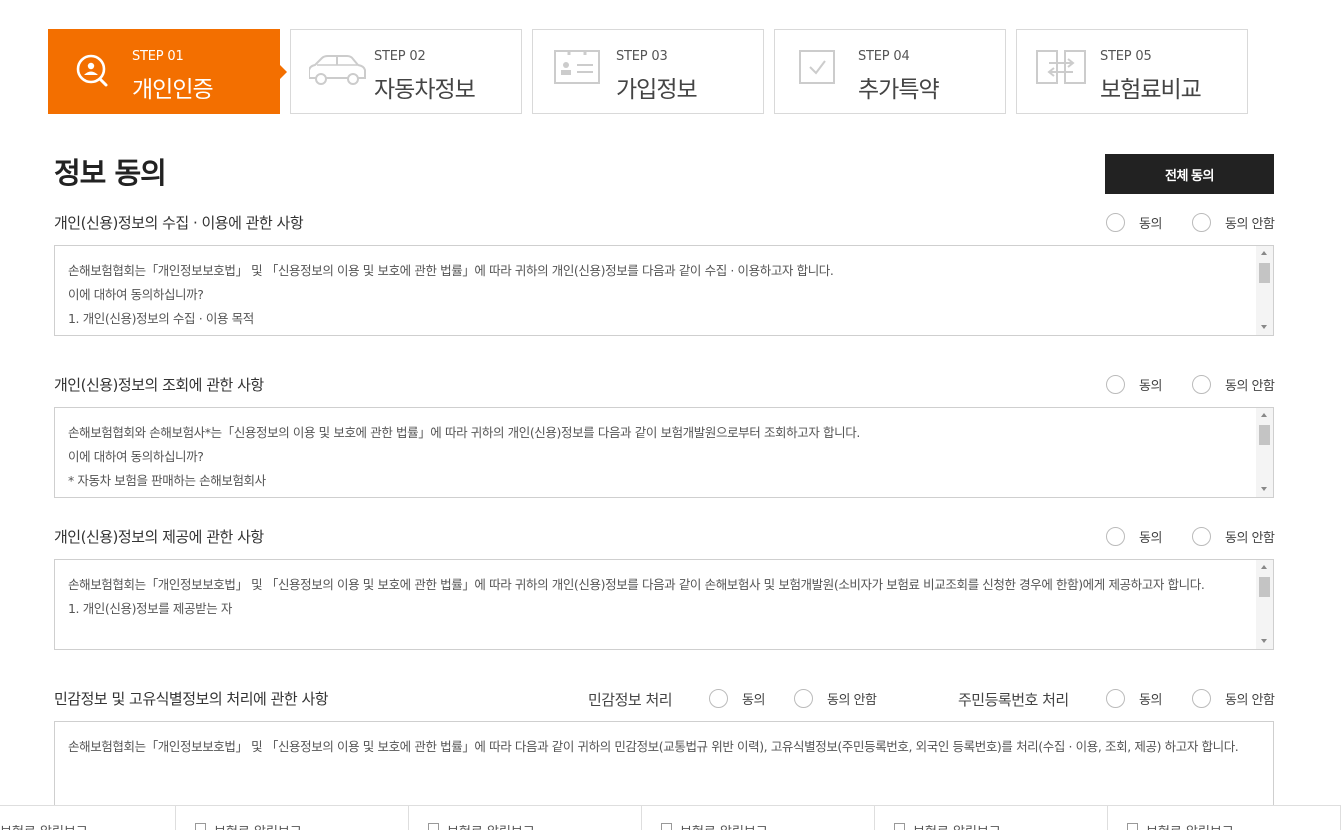 The width and height of the screenshot is (1341, 830). Describe the element at coordinates (1189, 174) in the screenshot. I see `agree-all-button: 전체 동의` at that location.